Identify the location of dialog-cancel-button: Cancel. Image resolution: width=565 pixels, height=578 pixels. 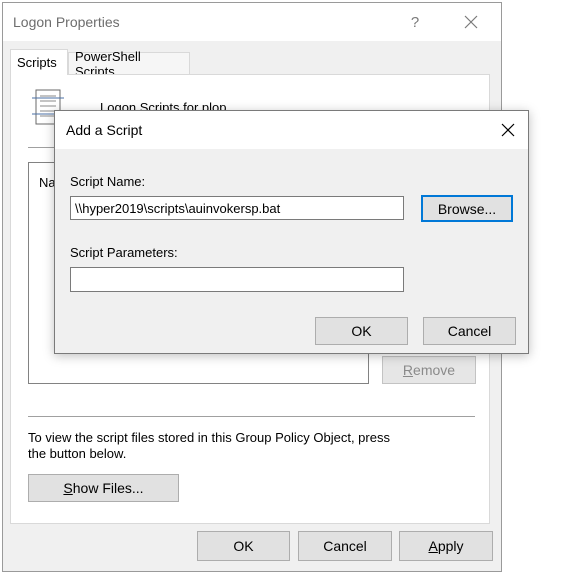
(469, 331).